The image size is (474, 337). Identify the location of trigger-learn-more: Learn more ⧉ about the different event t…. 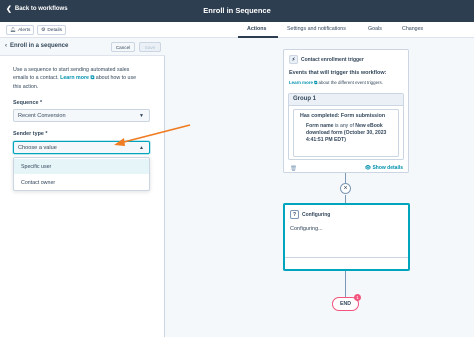
(336, 82).